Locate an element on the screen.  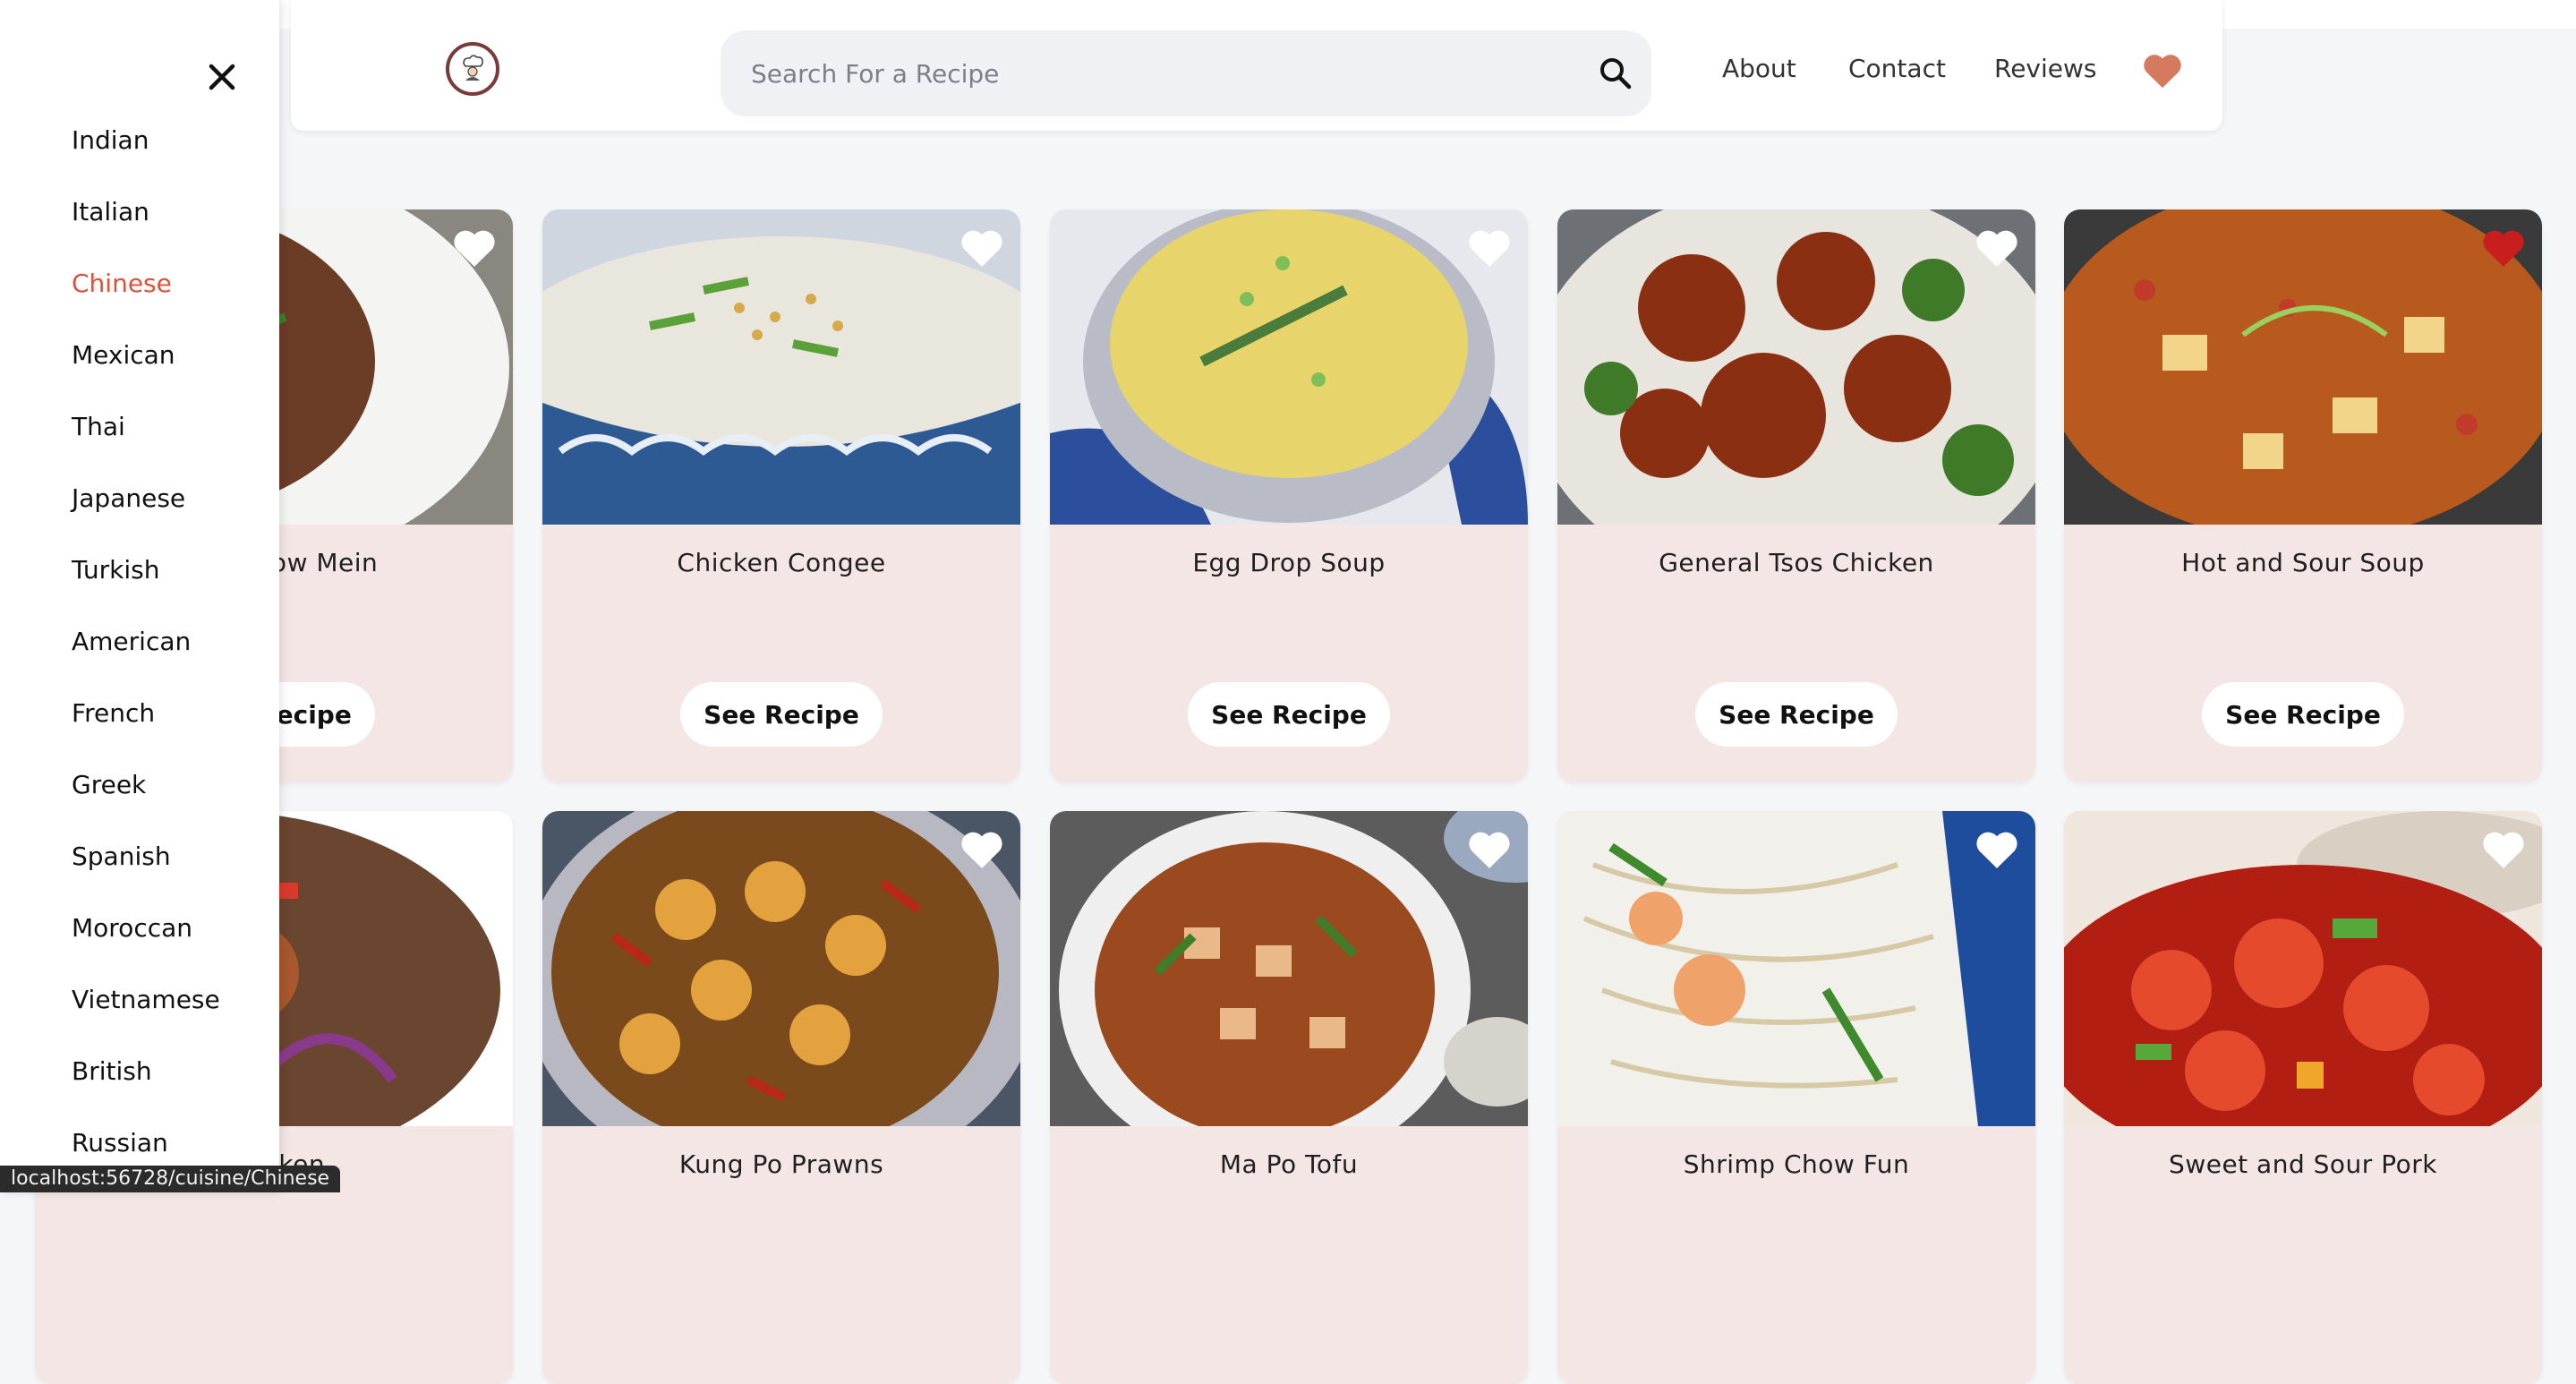
sidebar-item-greek: Greek is located at coordinates (109, 784).